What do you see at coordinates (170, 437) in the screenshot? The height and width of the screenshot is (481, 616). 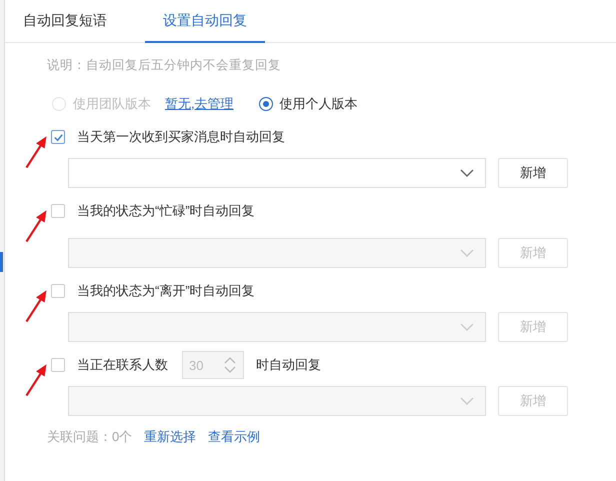 I see `footer-link: 重新选择` at bounding box center [170, 437].